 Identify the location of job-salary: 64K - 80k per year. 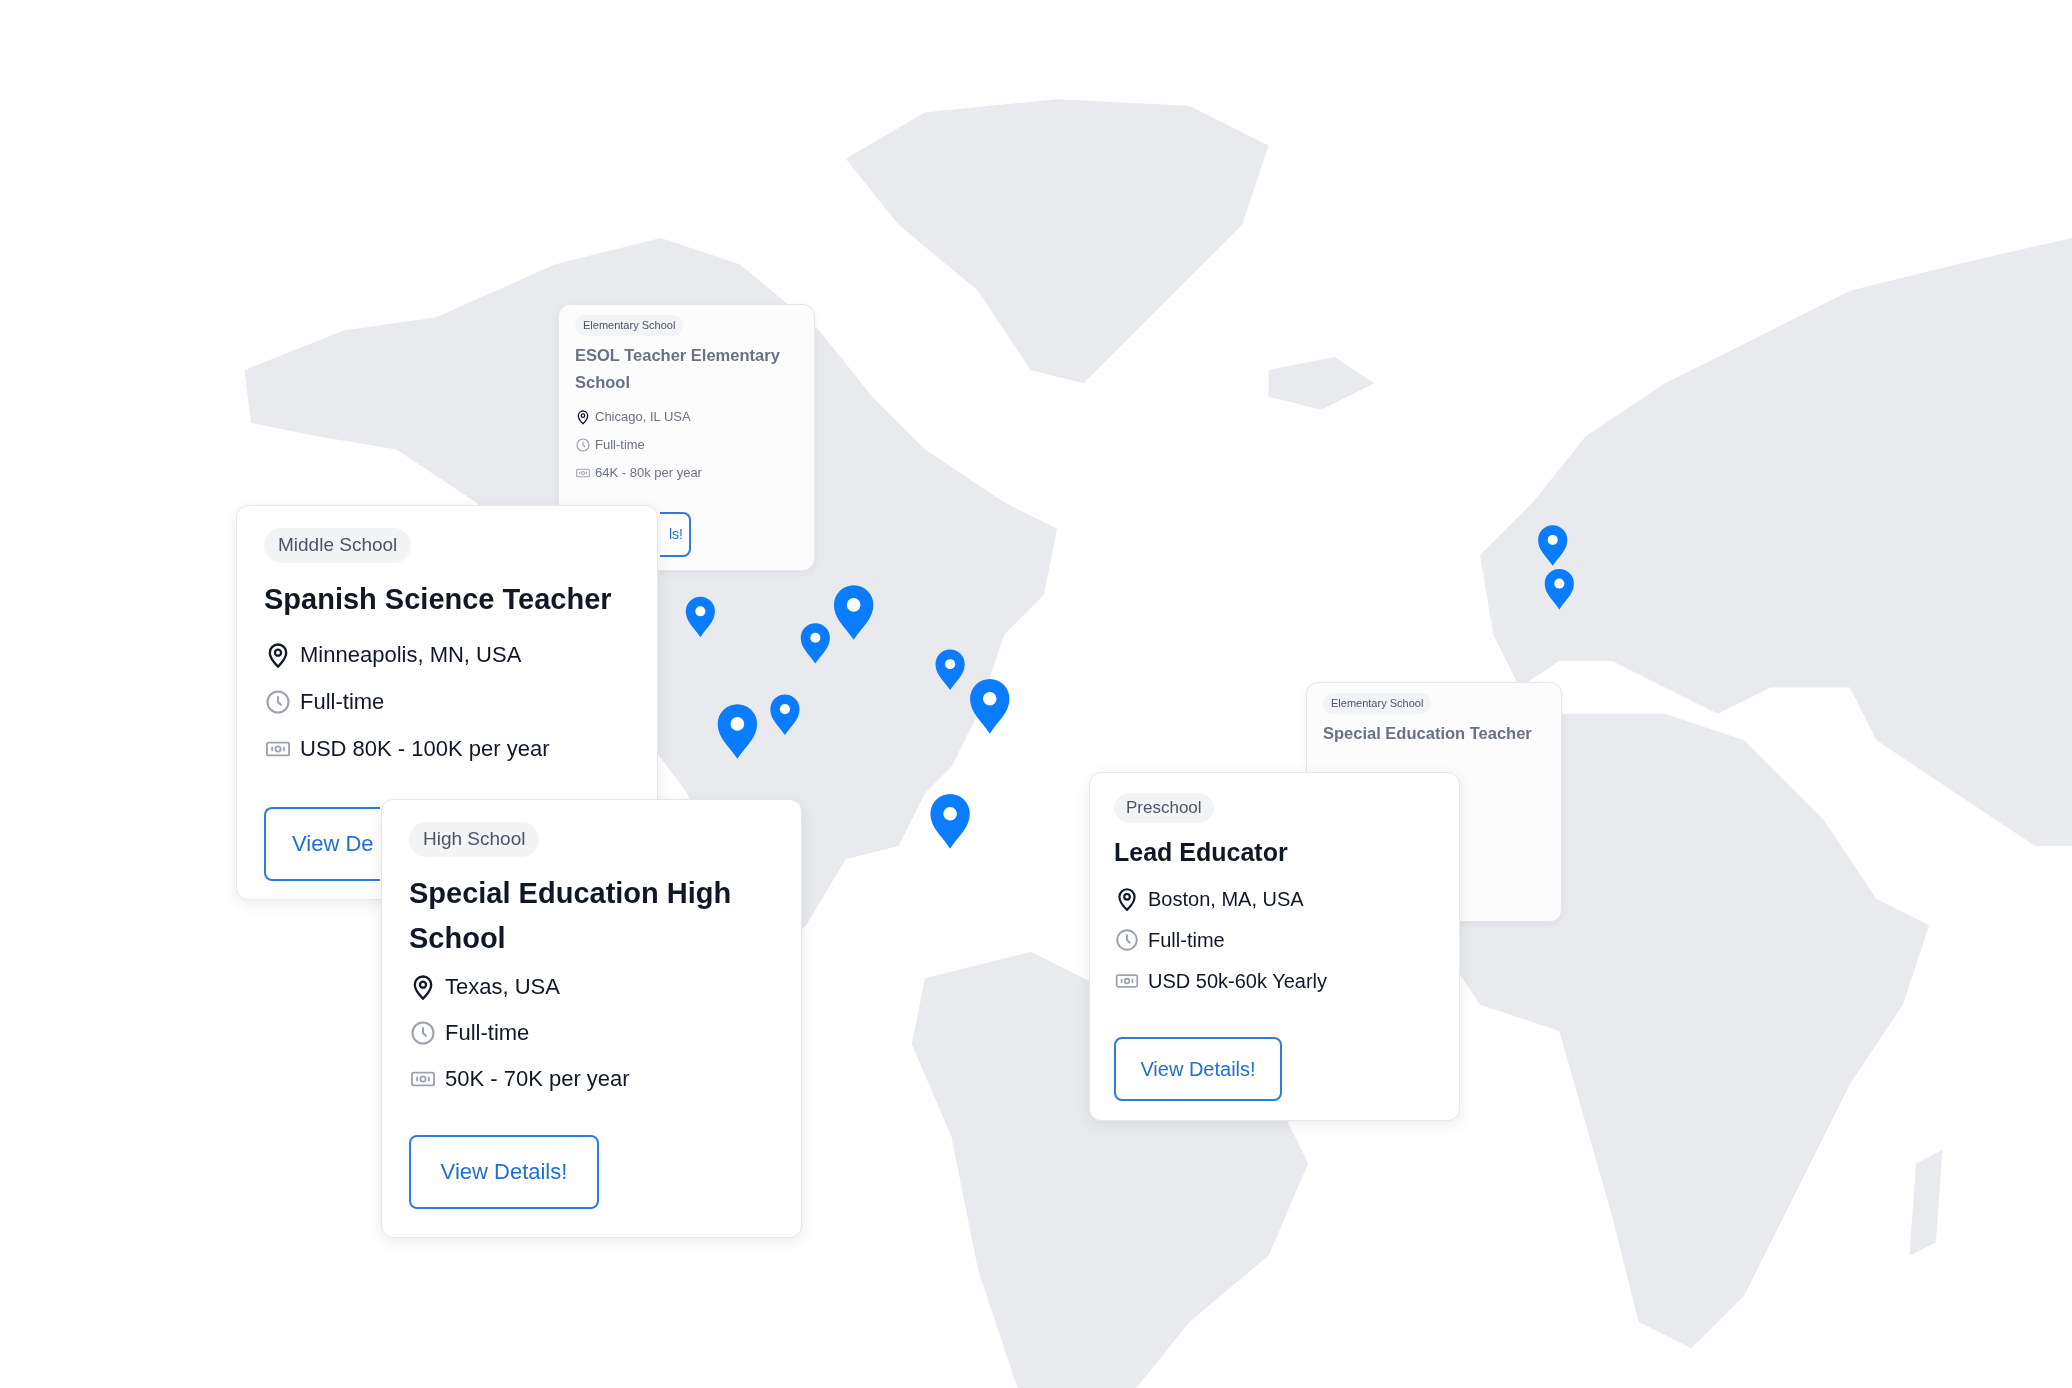
(648, 472).